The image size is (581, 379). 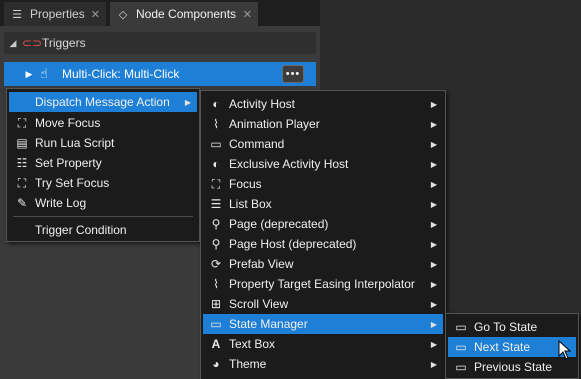 I want to click on trigger-item-label: Multi-Click, so click(x=121, y=74).